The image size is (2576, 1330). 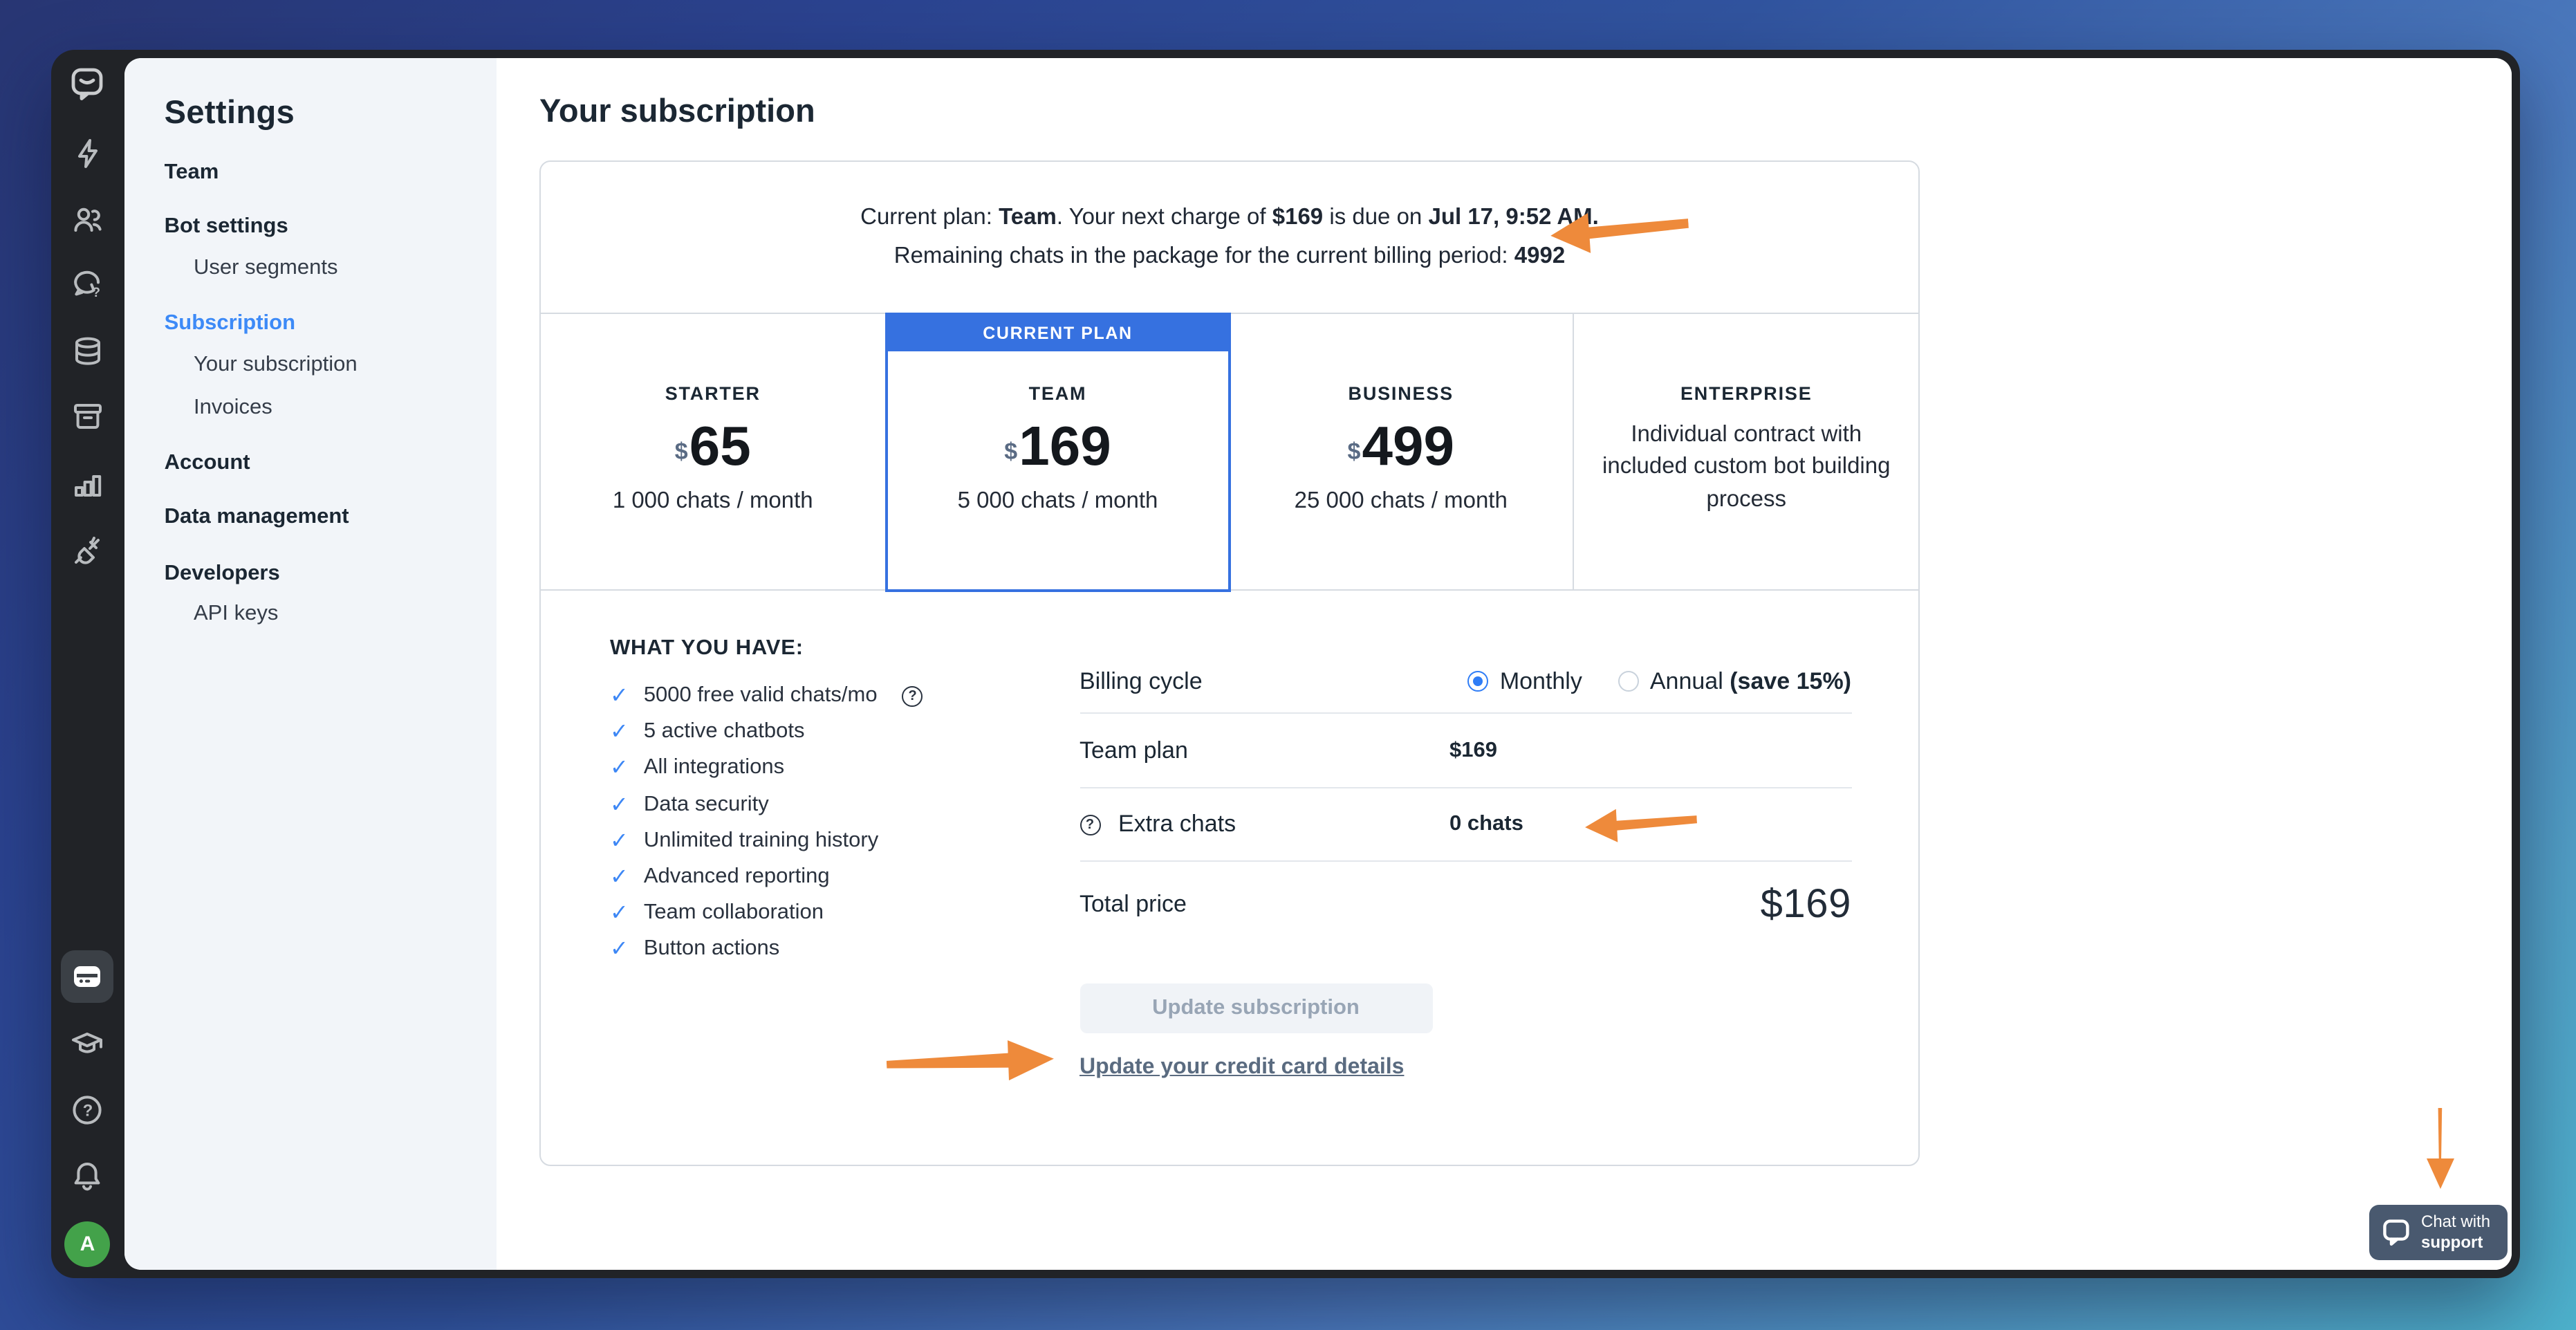 What do you see at coordinates (1264, 824) in the screenshot?
I see `extra-chats-label: ? Extra chats` at bounding box center [1264, 824].